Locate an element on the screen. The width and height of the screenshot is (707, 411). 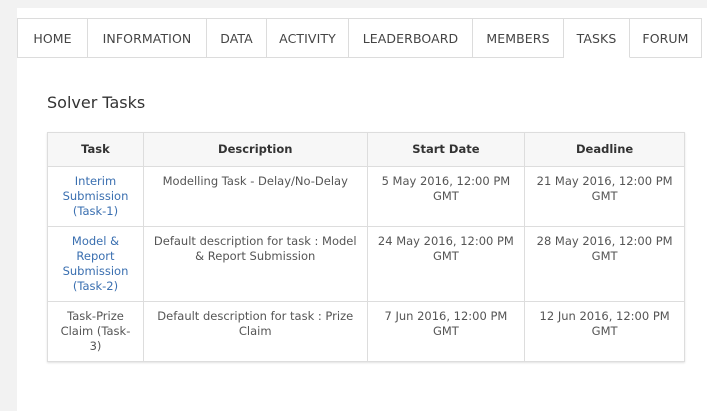
tab-leaderboard: LEADERBOARD is located at coordinates (411, 38).